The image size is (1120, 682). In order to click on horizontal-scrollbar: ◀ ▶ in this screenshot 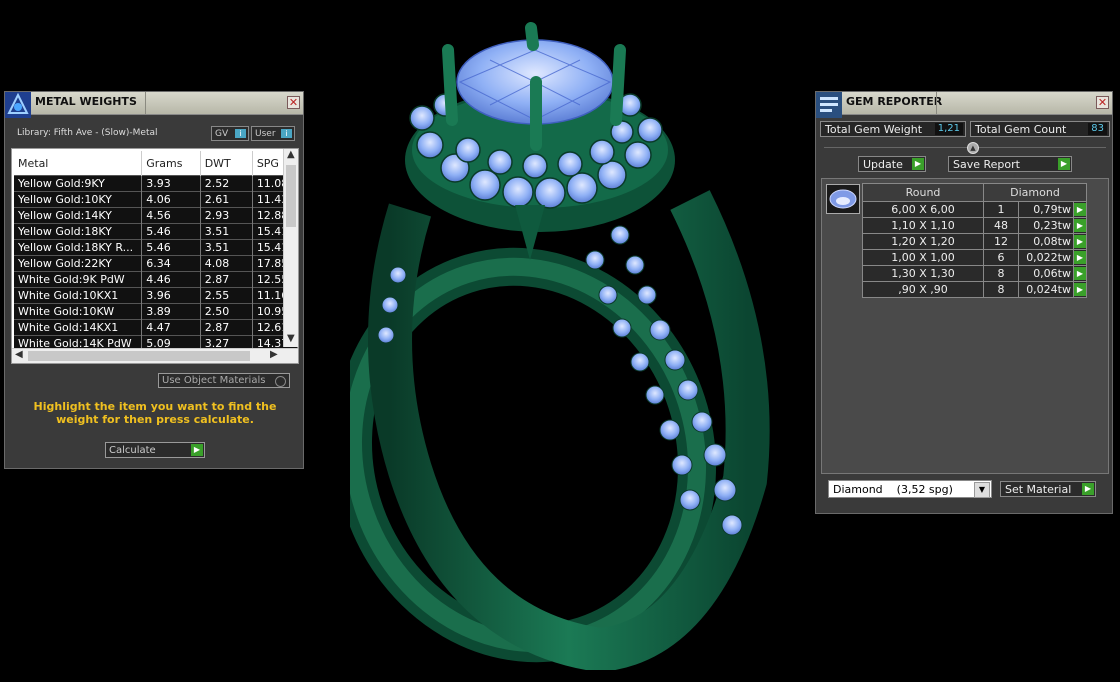, I will do `click(155, 355)`.